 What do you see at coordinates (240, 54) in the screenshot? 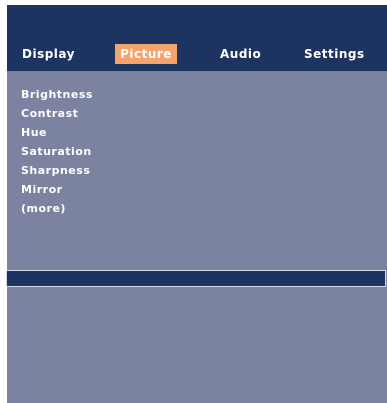
I see `tab-audio: Audio` at bounding box center [240, 54].